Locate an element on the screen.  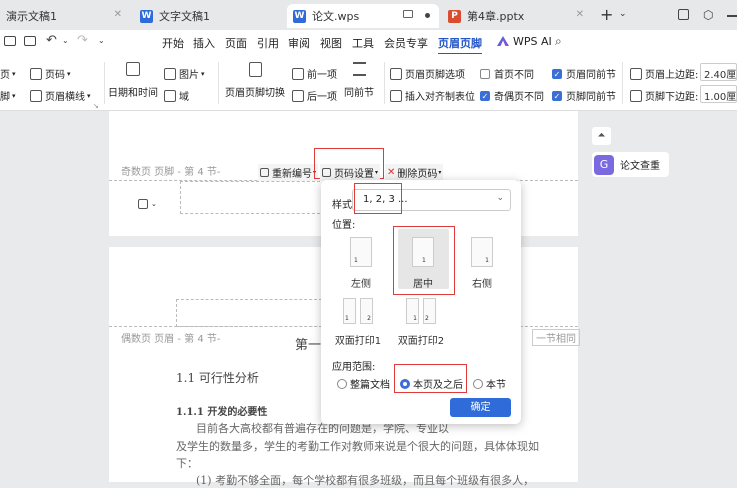
prev-label: 前一项 is located at coordinates (322, 75).